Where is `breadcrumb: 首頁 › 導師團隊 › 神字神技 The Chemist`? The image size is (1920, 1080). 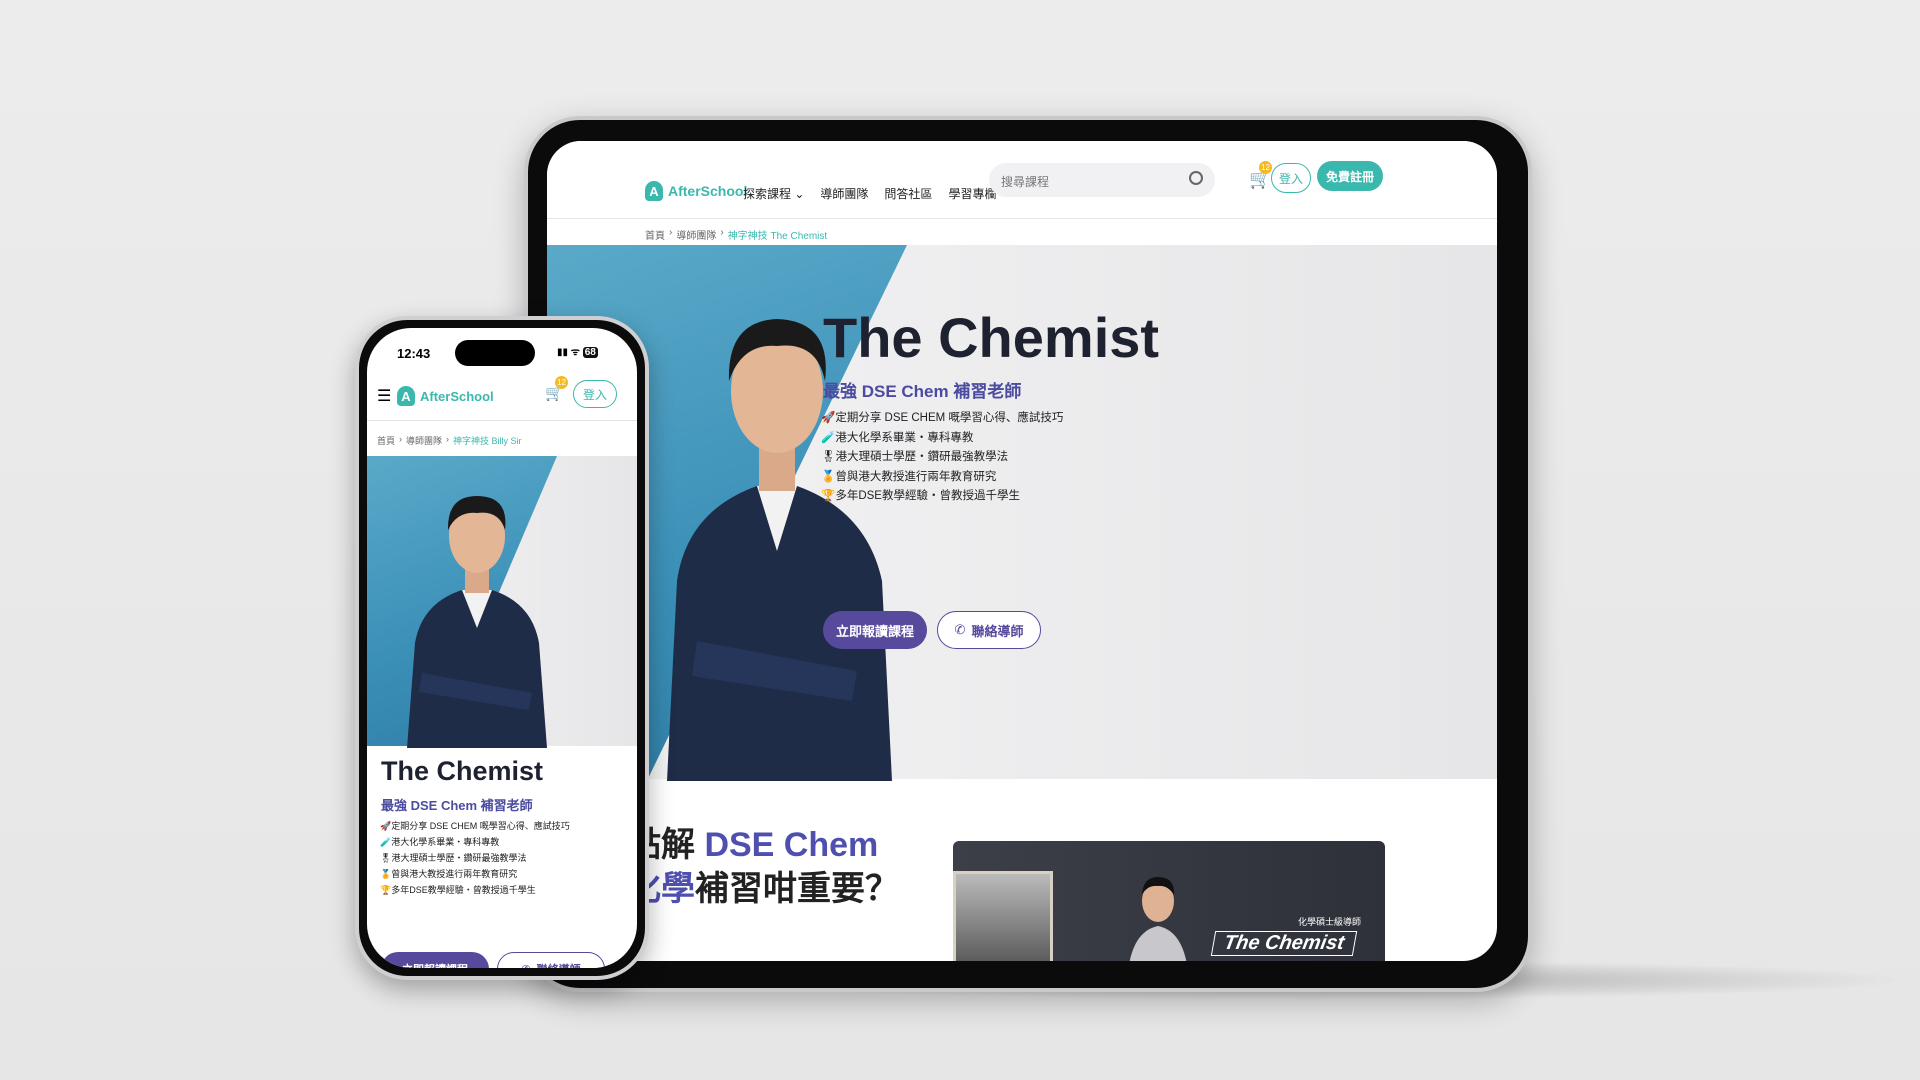 breadcrumb: 首頁 › 導師團隊 › 神字神技 The Chemist is located at coordinates (736, 234).